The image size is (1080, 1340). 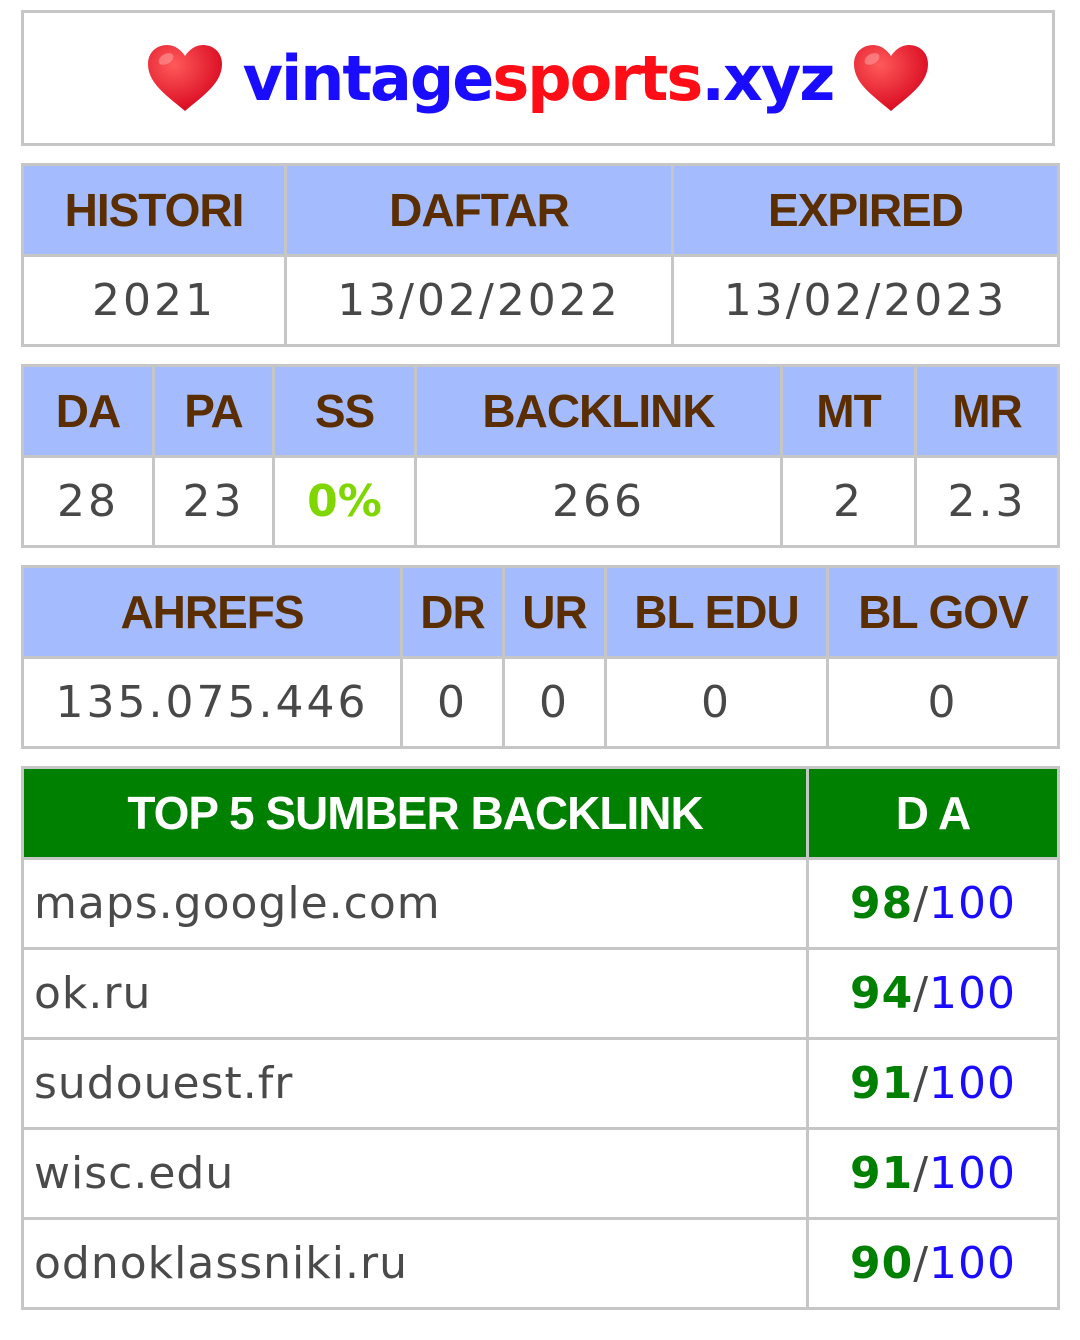 I want to click on moz-value-row: 28 23 0% 266 2 2.3, so click(x=540, y=501).